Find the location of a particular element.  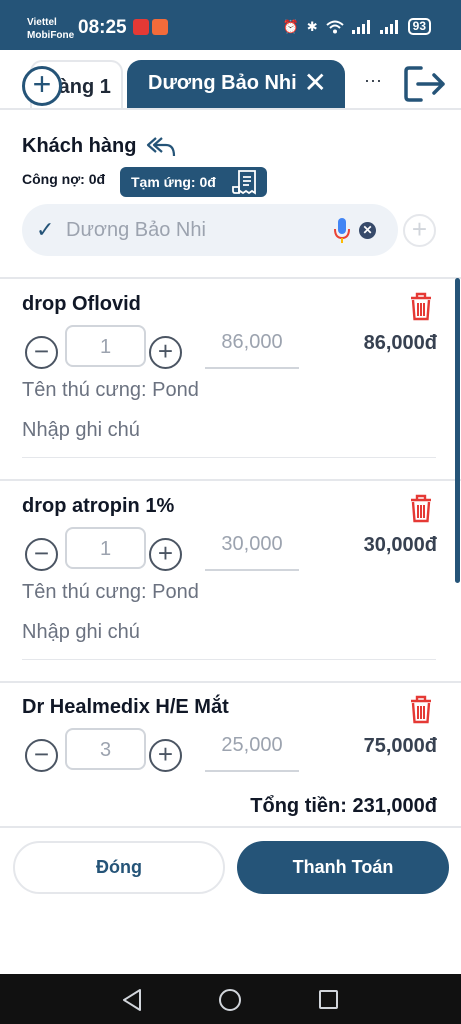

section-divider is located at coordinates (230, 278).